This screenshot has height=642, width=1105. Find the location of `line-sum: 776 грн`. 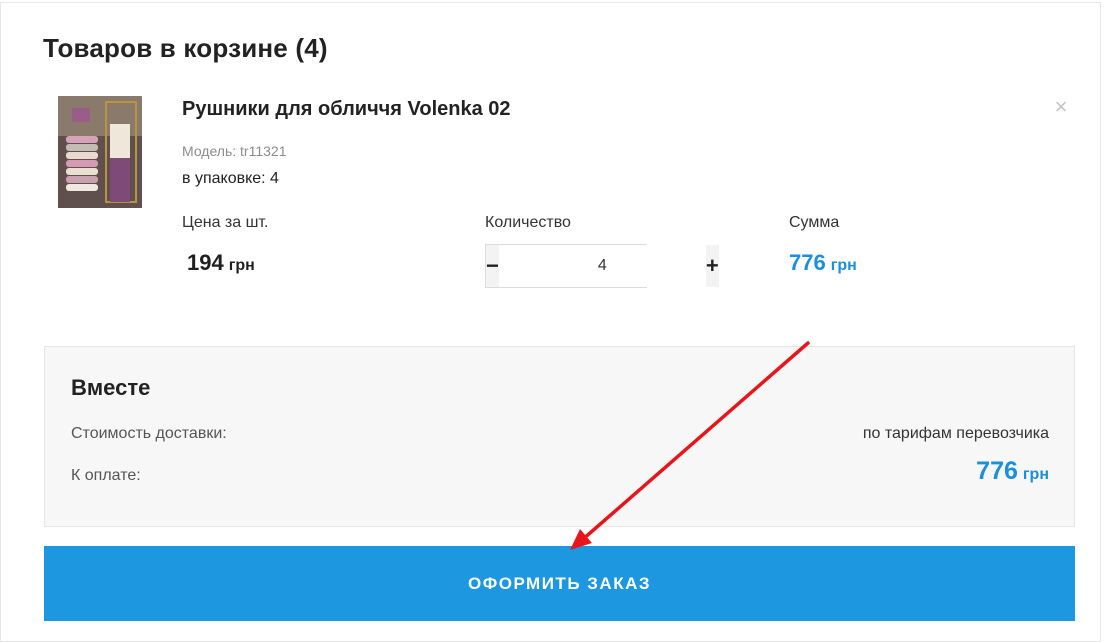

line-sum: 776 грн is located at coordinates (823, 263).